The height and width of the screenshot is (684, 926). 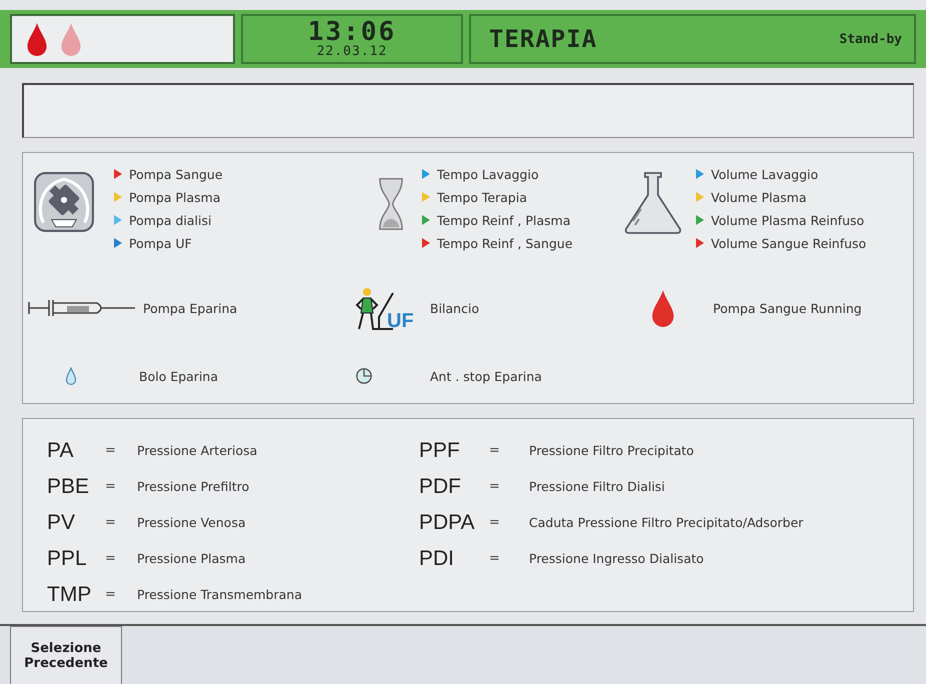 I want to click on abbreviation-code: PDF, so click(x=440, y=486).